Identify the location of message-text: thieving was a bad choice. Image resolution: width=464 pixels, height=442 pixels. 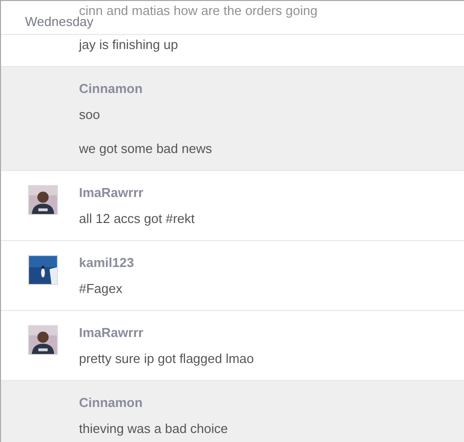
(153, 429).